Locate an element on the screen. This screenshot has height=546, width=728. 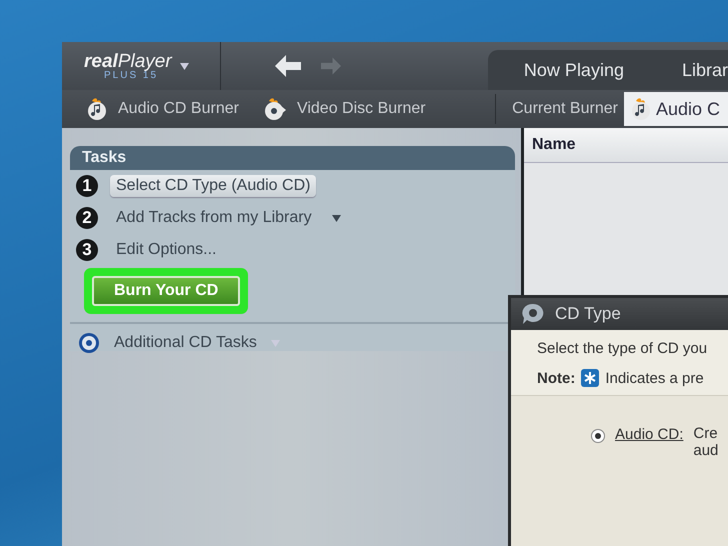
option-description: Cre is located at coordinates (705, 434).